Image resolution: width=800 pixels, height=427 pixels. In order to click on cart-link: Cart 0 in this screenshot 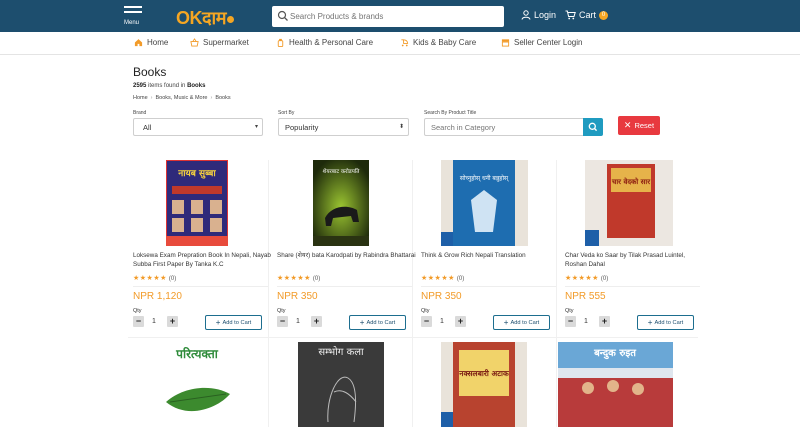, I will do `click(587, 15)`.